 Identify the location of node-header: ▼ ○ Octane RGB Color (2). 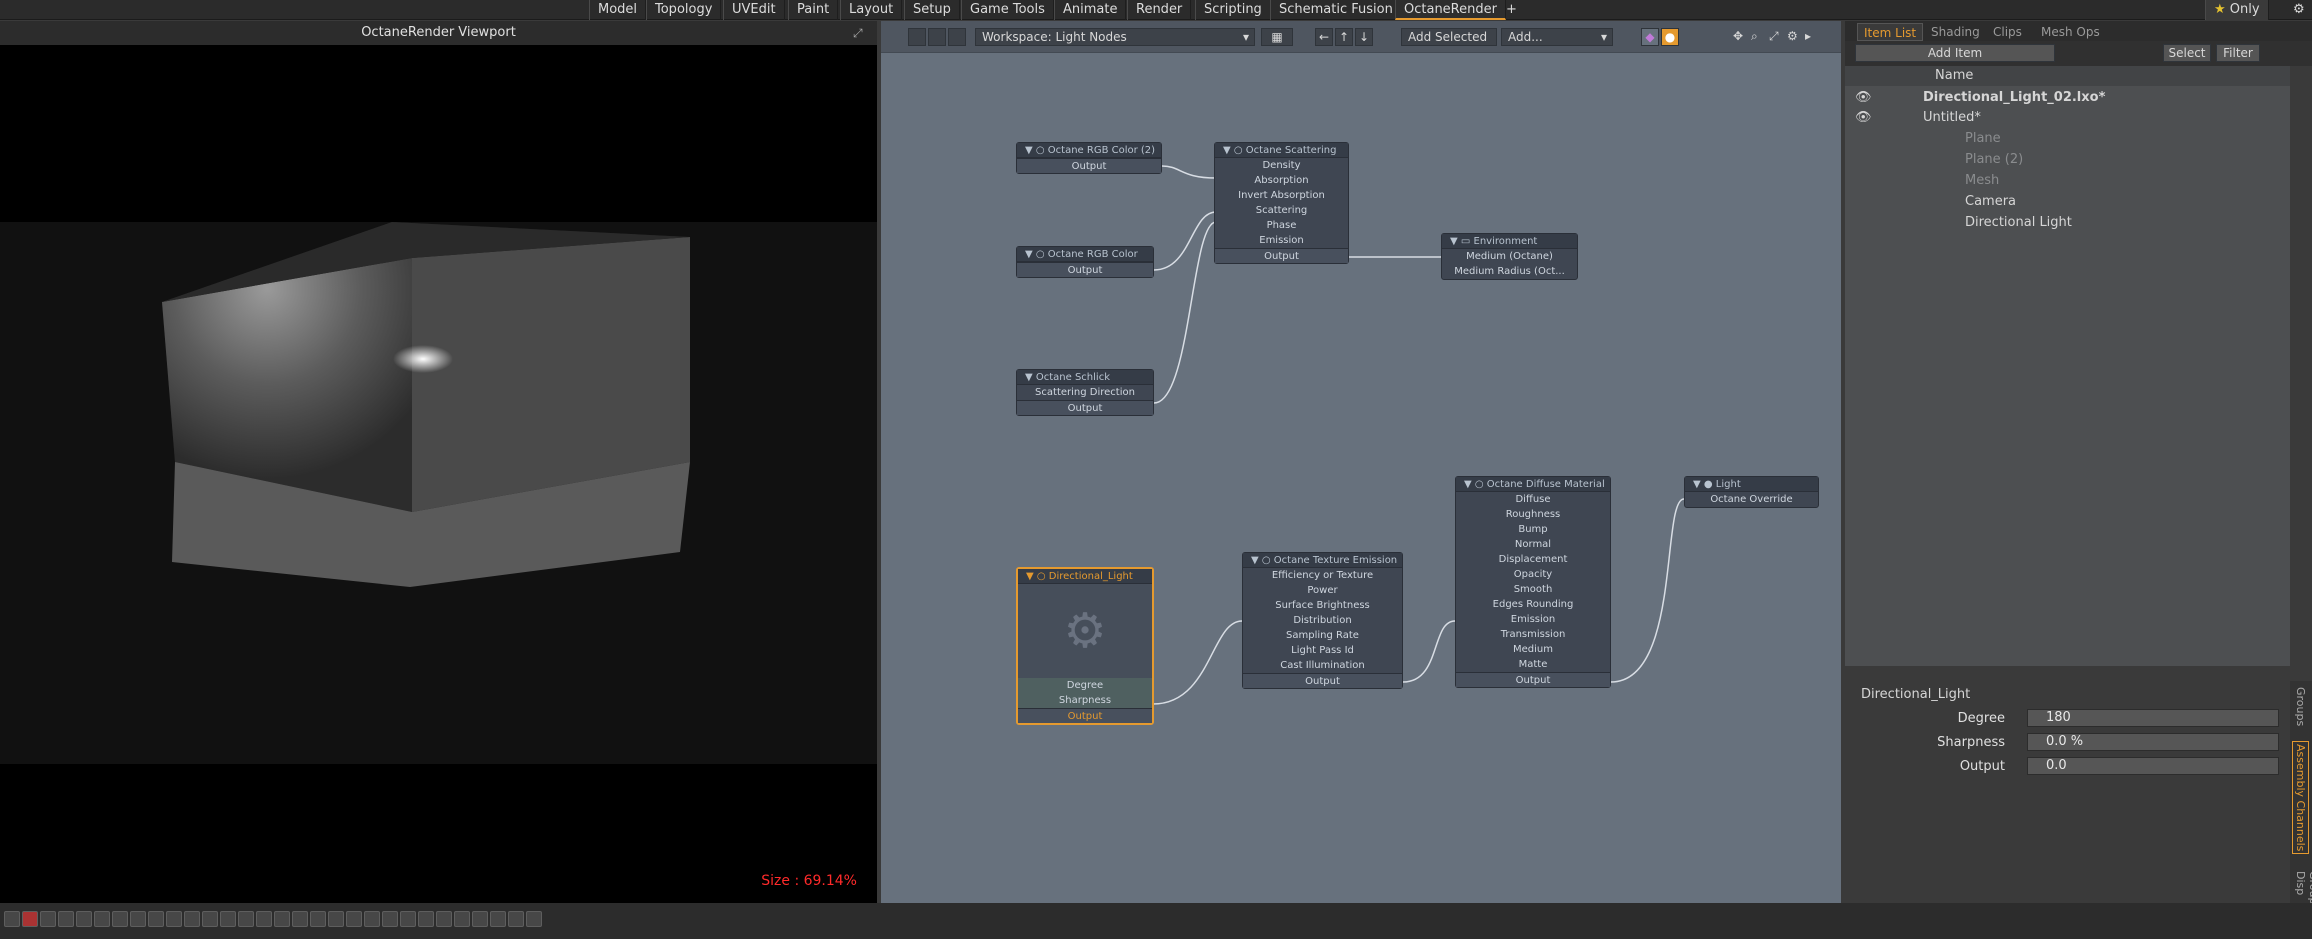
(1089, 150).